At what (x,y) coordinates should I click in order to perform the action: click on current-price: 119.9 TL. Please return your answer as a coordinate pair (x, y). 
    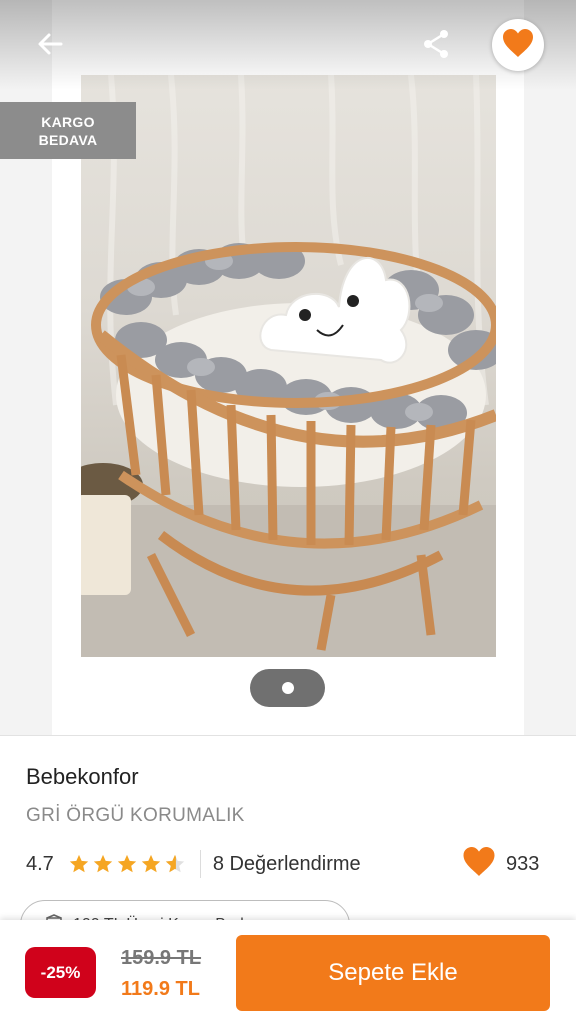
    Looking at the image, I should click on (160, 989).